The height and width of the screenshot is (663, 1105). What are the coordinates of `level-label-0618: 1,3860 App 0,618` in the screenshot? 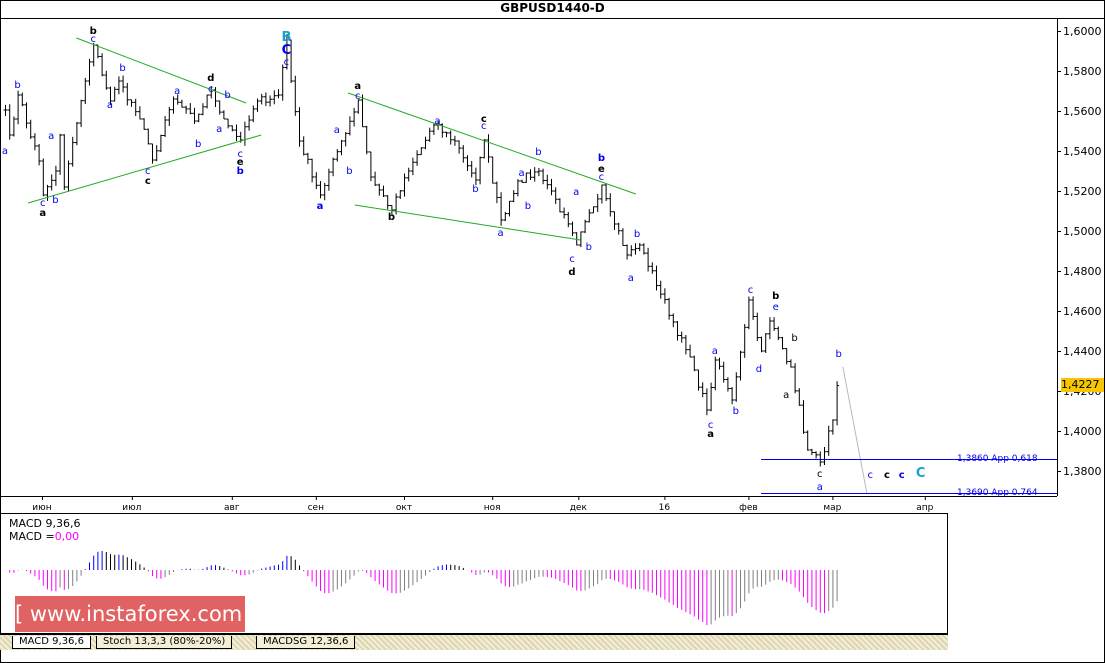 It's located at (997, 459).